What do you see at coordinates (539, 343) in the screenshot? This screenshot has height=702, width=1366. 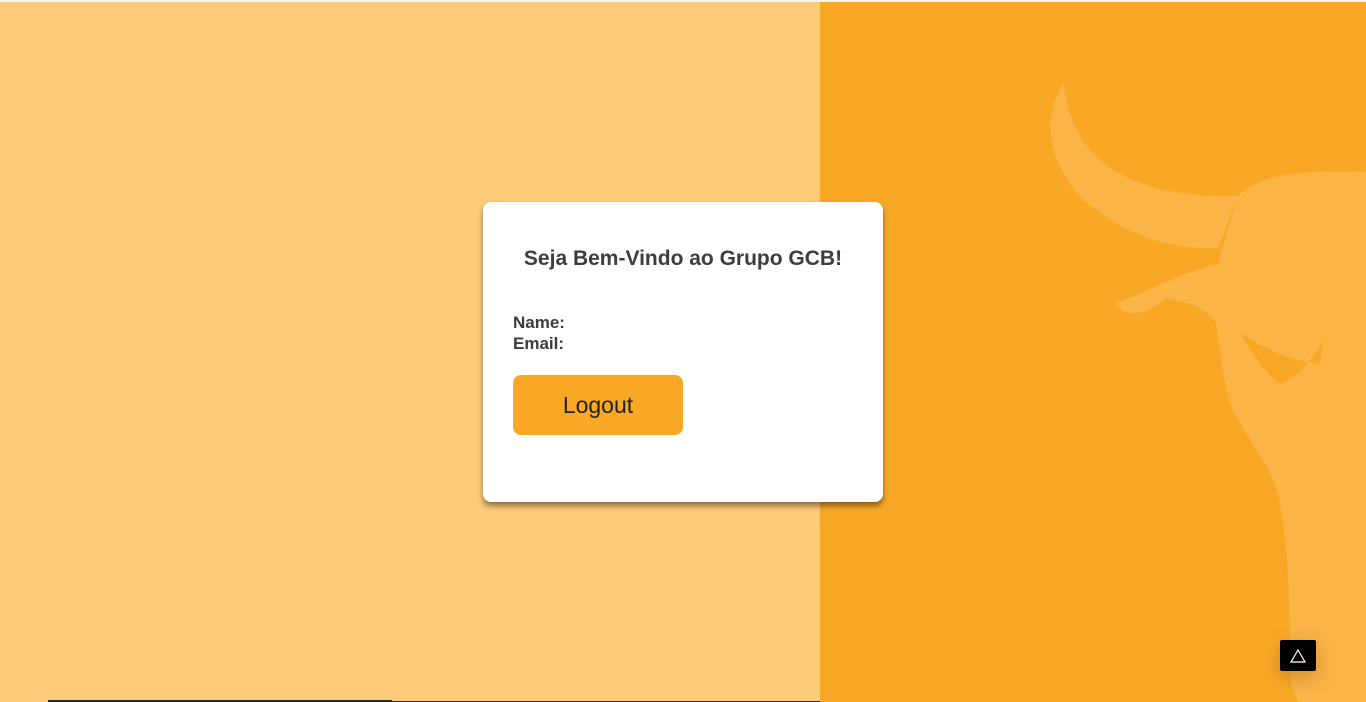 I see `email-label: Email:` at bounding box center [539, 343].